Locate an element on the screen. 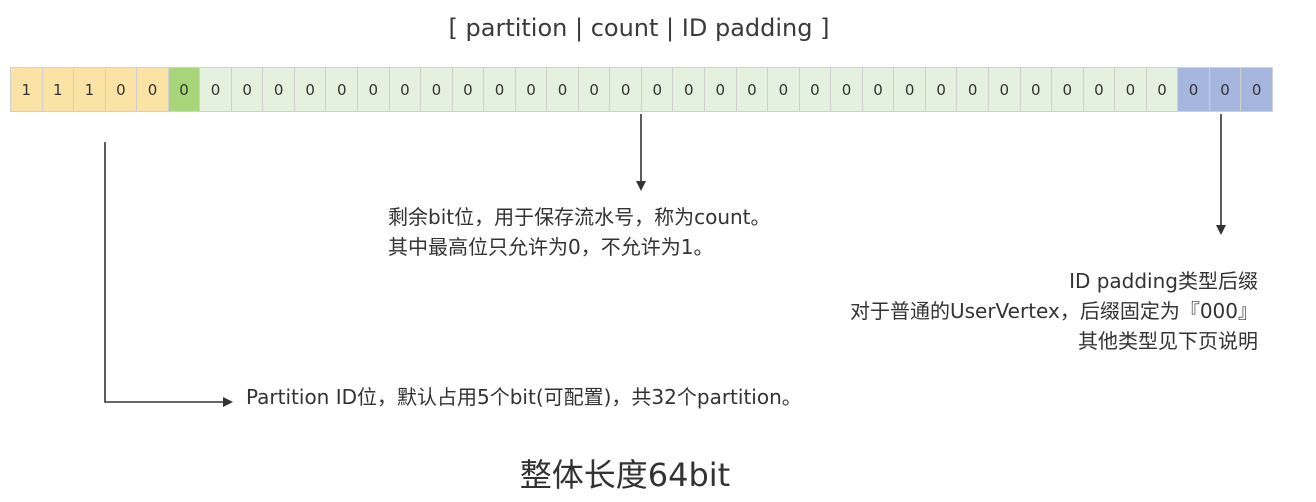 This screenshot has height=502, width=1316. total-length-caption: 整体长度64bit is located at coordinates (625, 475).